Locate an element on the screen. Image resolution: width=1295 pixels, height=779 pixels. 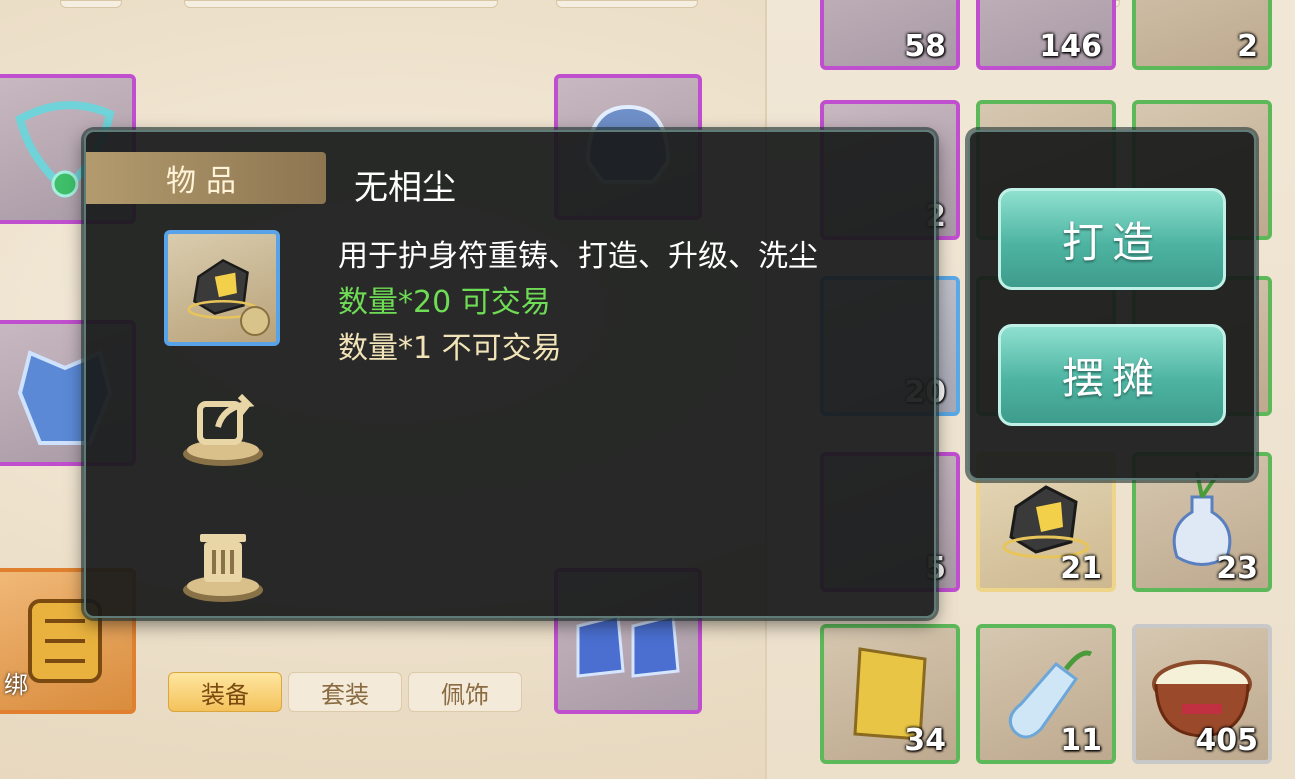
quantity-untradable: 数量*1 不可交易 is located at coordinates (450, 348).